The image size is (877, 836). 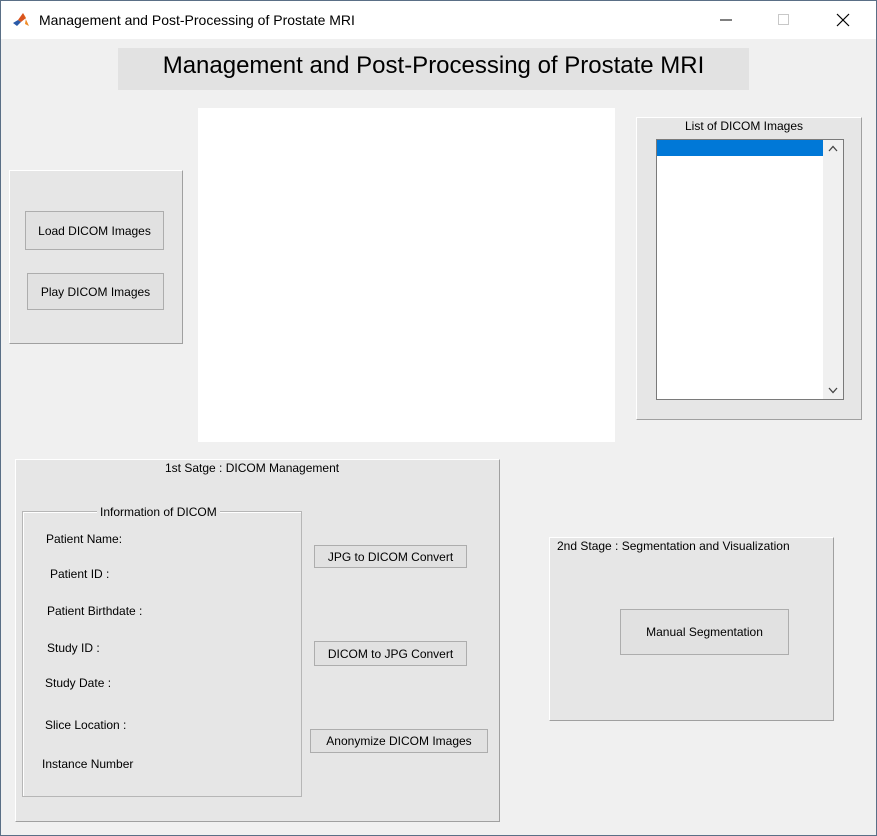 What do you see at coordinates (21, 20) in the screenshot?
I see `matlab-icon` at bounding box center [21, 20].